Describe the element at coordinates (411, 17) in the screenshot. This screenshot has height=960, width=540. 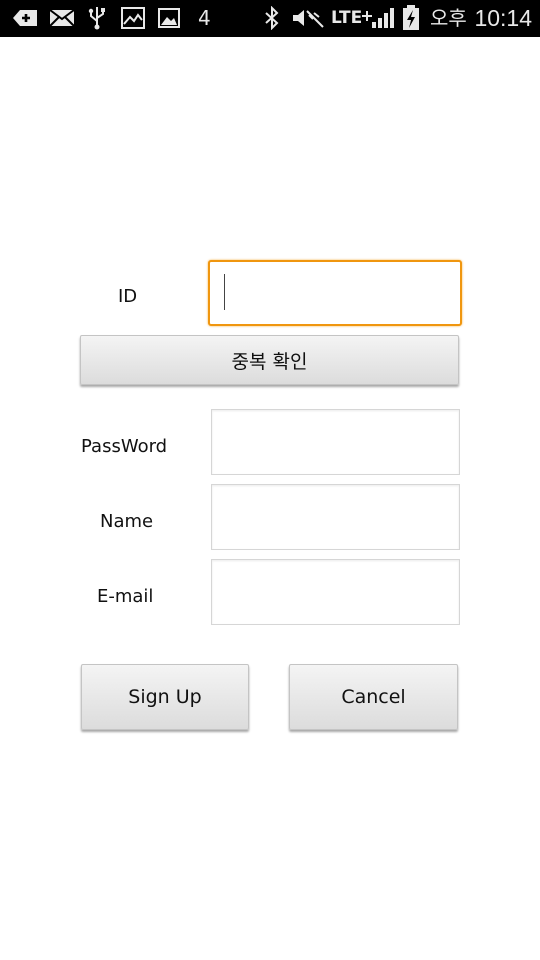
I see `battery-charging-icon` at that location.